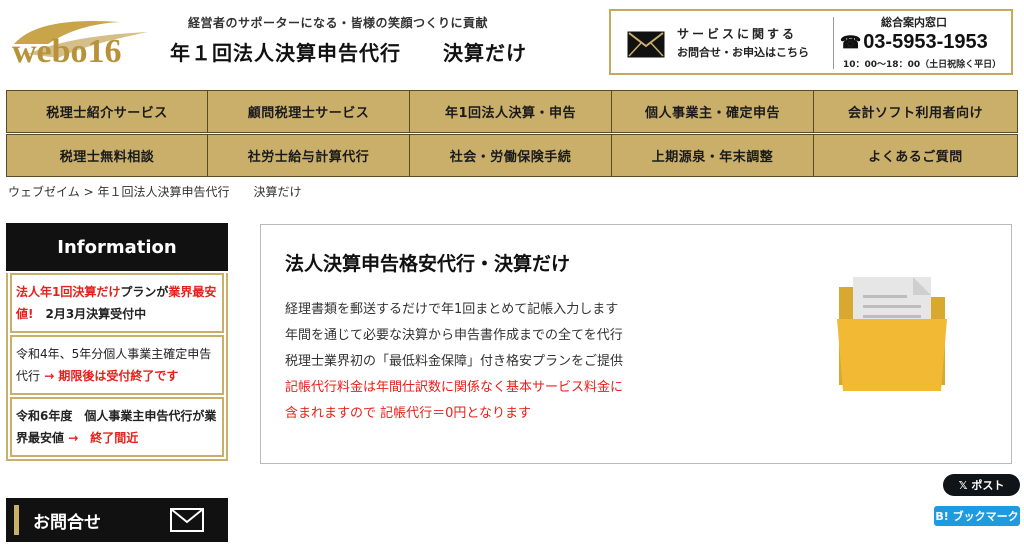 This screenshot has height=550, width=1024. What do you see at coordinates (452, 309) in the screenshot?
I see `card-line-1: 経理書類を郵送するだけで年1回まとめて記帳入力します` at bounding box center [452, 309].